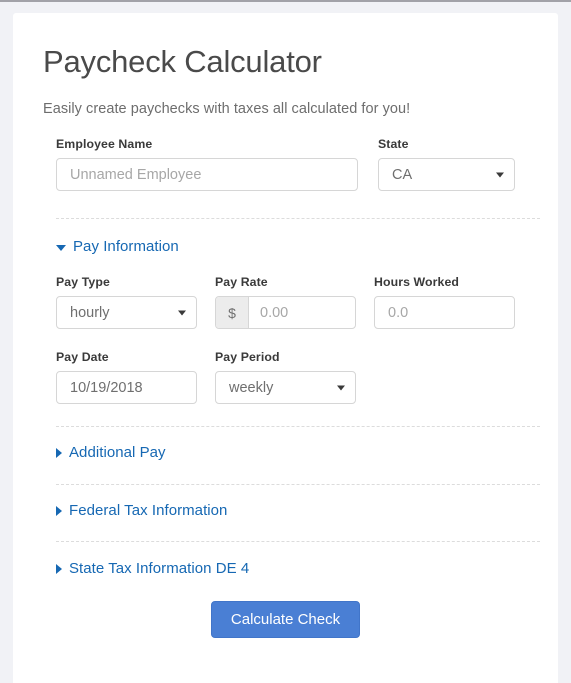  Describe the element at coordinates (117, 453) in the screenshot. I see `section-title-additional-pay: Additional Pay` at that location.